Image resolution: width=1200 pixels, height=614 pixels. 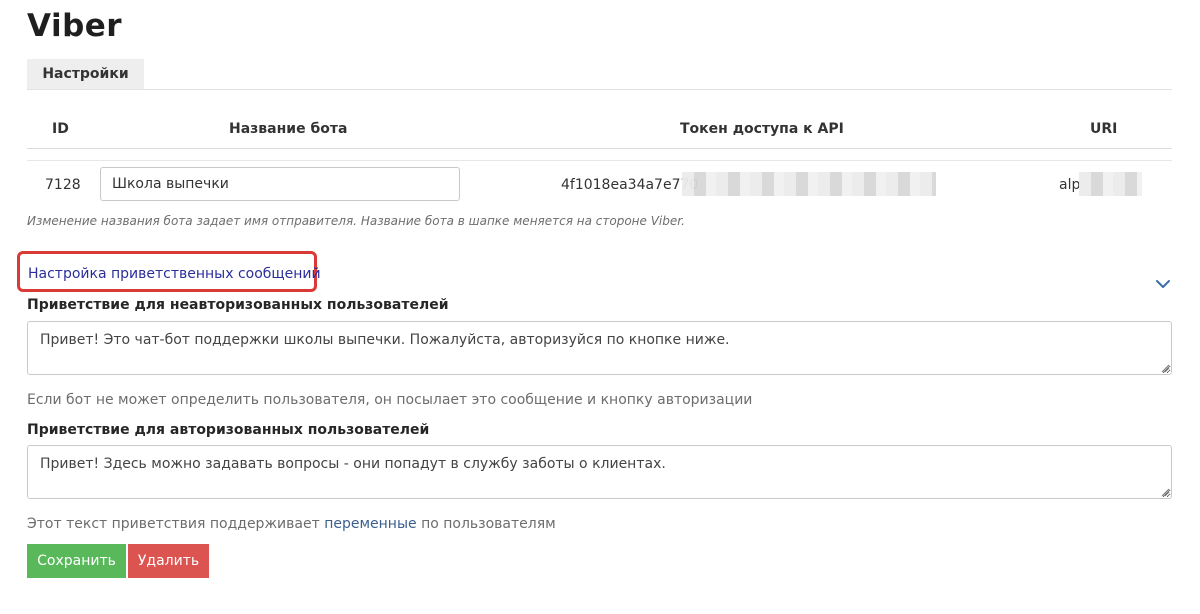 What do you see at coordinates (288, 129) in the screenshot?
I see `column-header-bot-name: Название бота` at bounding box center [288, 129].